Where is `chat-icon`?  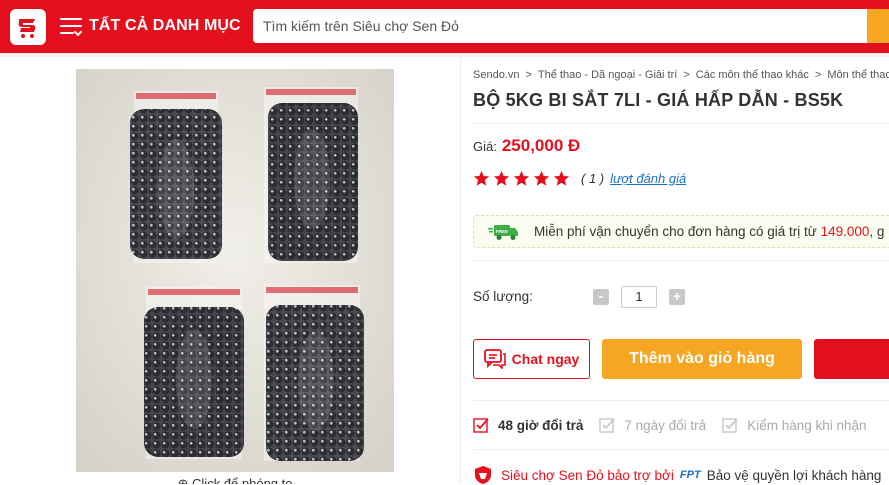
chat-icon is located at coordinates (494, 359).